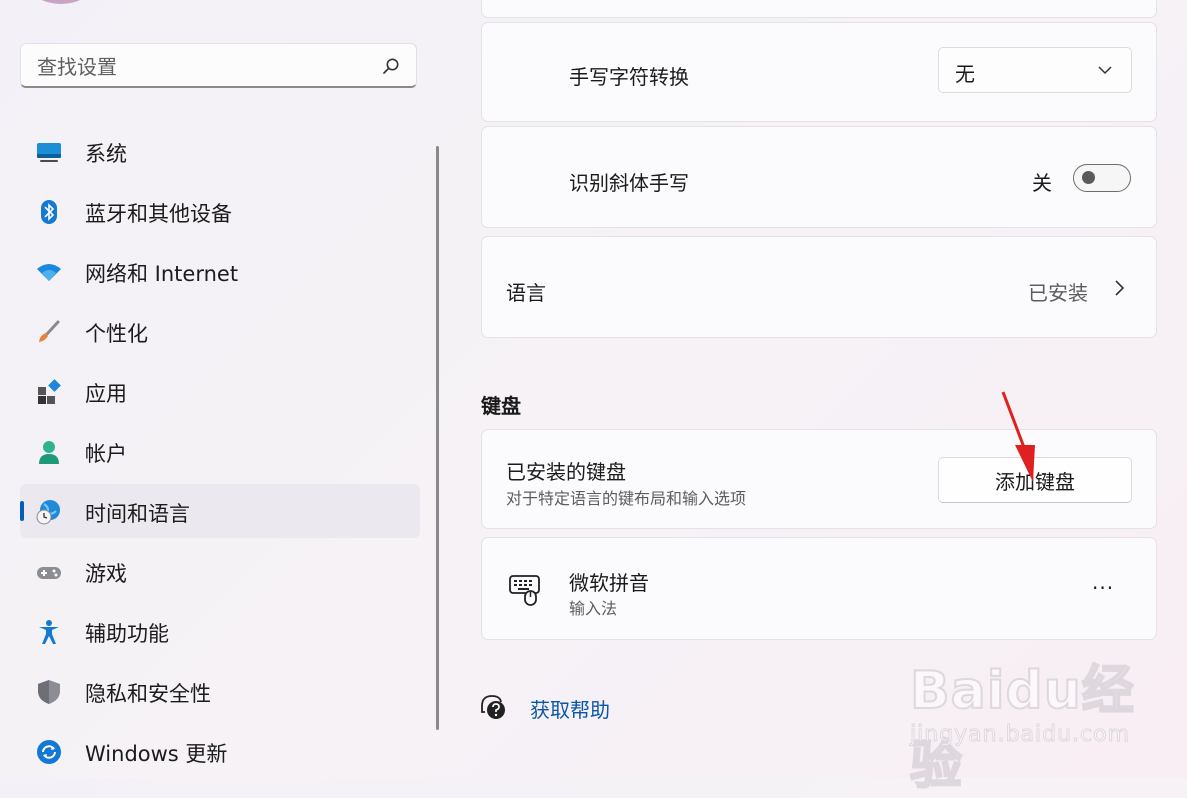  What do you see at coordinates (593, 608) in the screenshot?
I see `ime-subtitle: 输入法` at bounding box center [593, 608].